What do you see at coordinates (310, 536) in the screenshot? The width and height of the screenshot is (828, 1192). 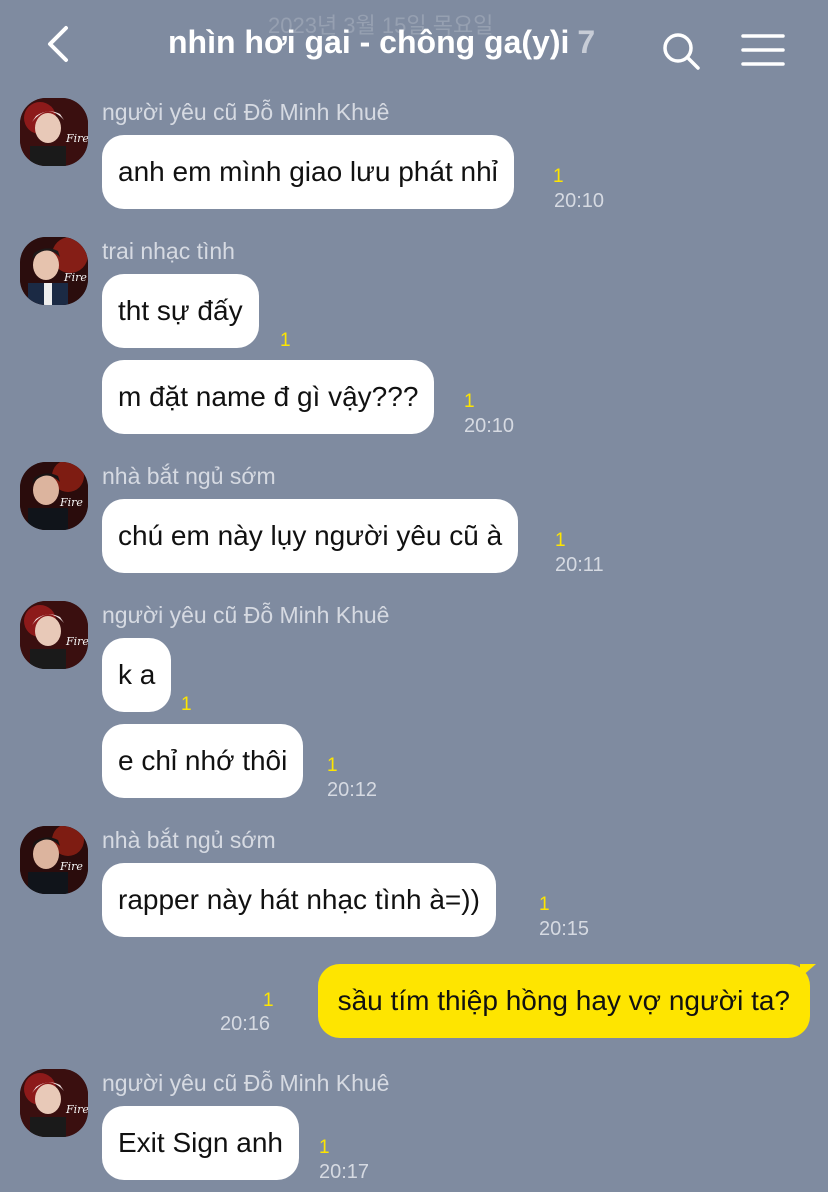 I see `message-bubble: chú em này lụy người yêu cũ à` at bounding box center [310, 536].